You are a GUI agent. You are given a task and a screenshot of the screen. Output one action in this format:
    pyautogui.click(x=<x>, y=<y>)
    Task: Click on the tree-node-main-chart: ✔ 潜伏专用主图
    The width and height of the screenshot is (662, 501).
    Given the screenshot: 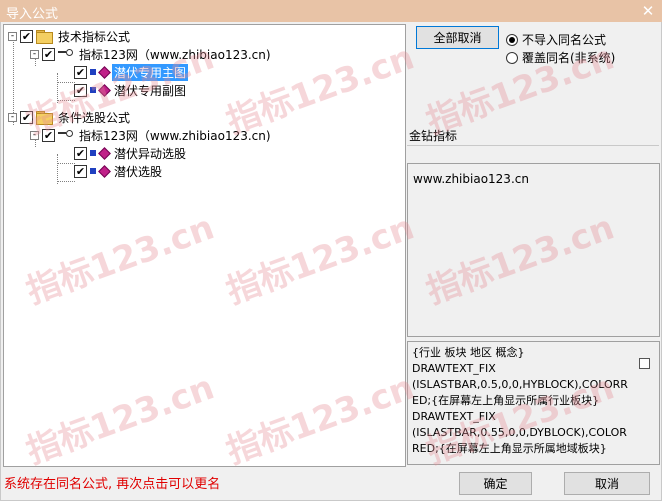 What is the action you would take?
    pyautogui.click(x=131, y=72)
    